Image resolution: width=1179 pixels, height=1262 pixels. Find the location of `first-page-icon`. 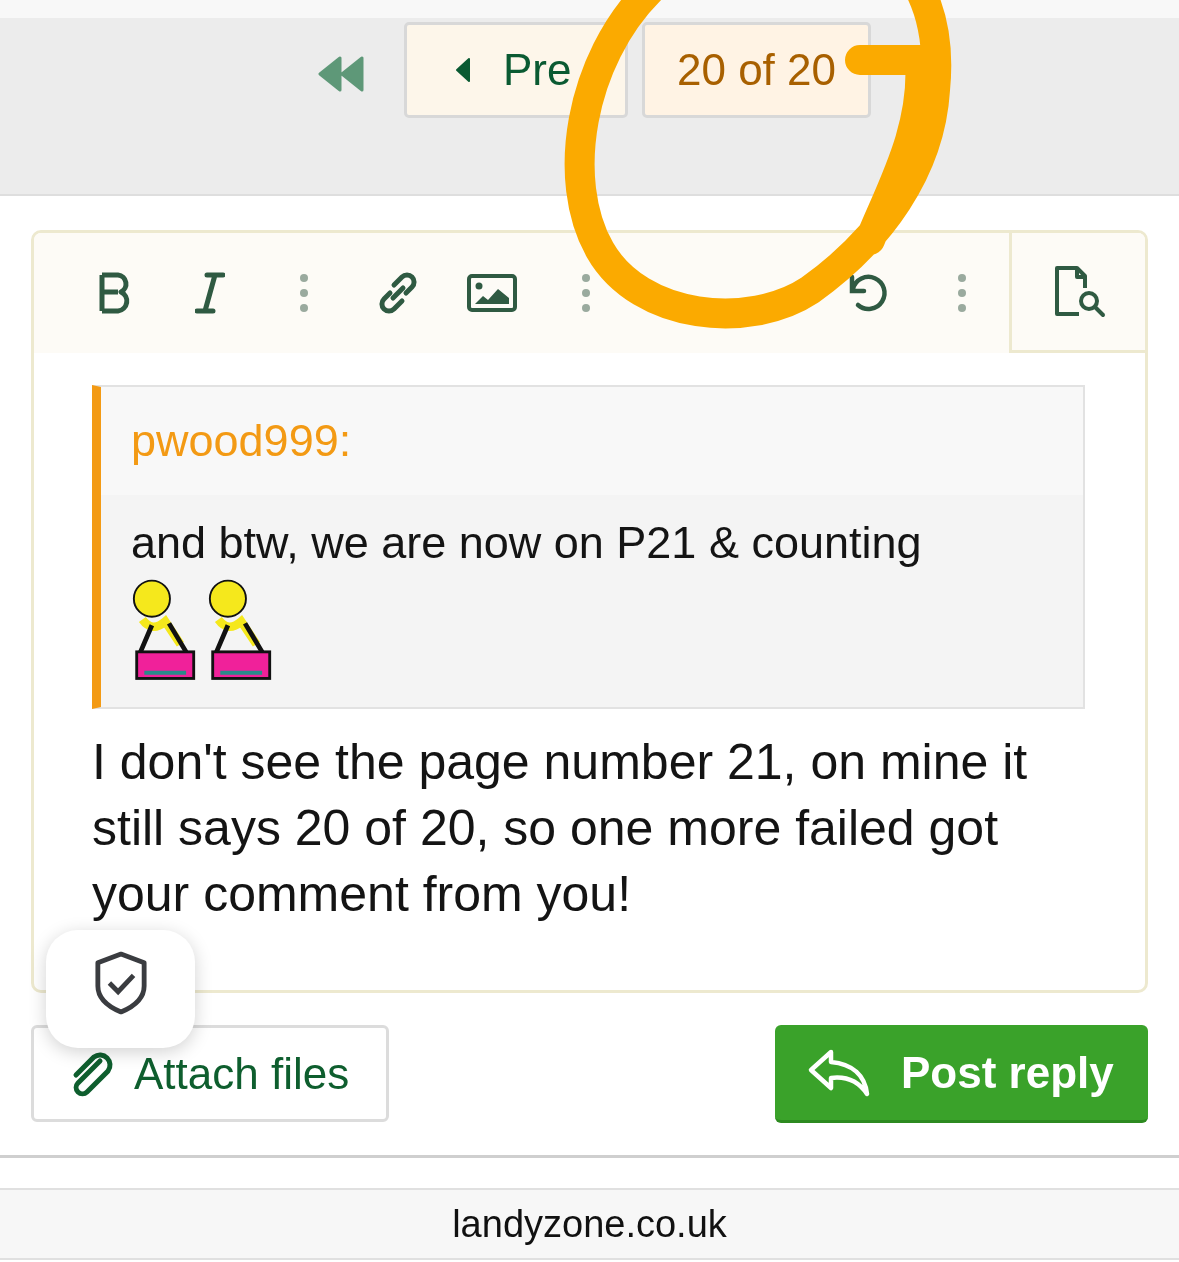

first-page-icon is located at coordinates (342, 74).